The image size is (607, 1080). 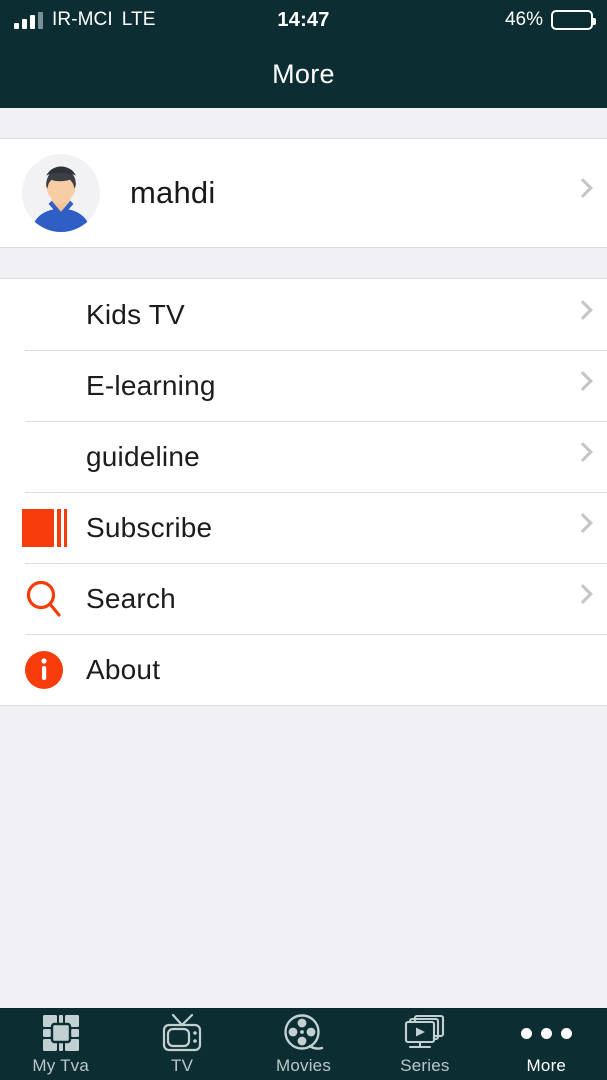 I want to click on menu-row-kids-tv: Kids TV, so click(x=303, y=314).